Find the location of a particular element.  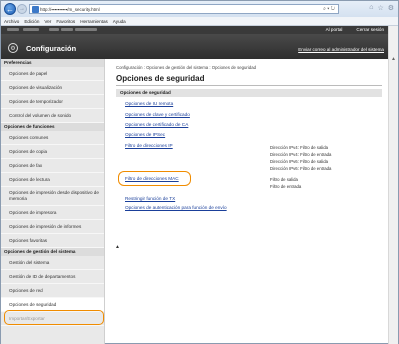

sidebar-item-network: Opciones de red is located at coordinates (52, 291).